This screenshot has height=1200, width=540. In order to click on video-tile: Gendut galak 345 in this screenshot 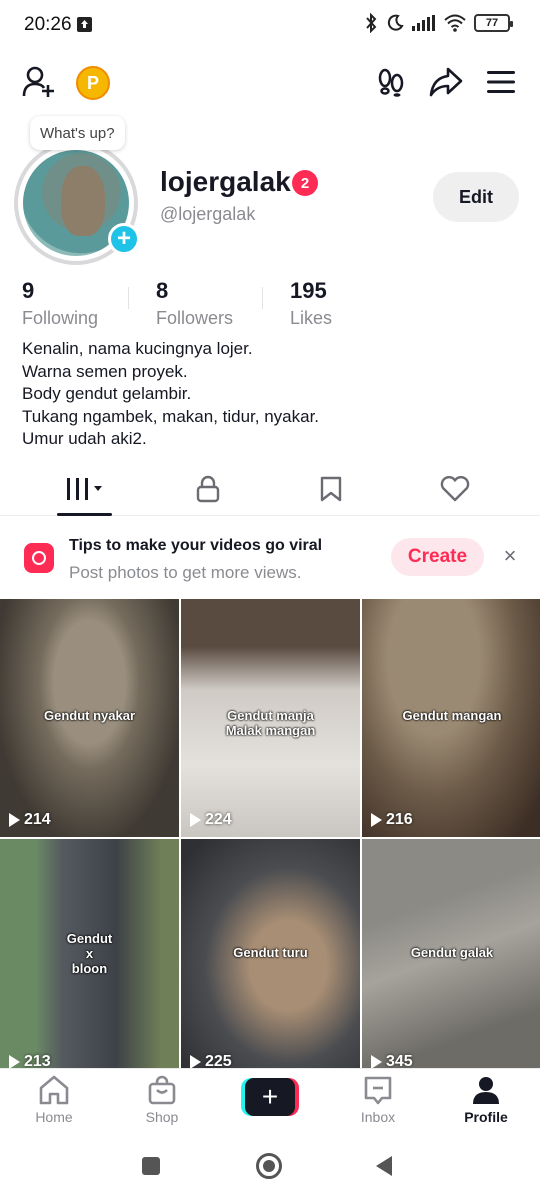, I will do `click(451, 954)`.